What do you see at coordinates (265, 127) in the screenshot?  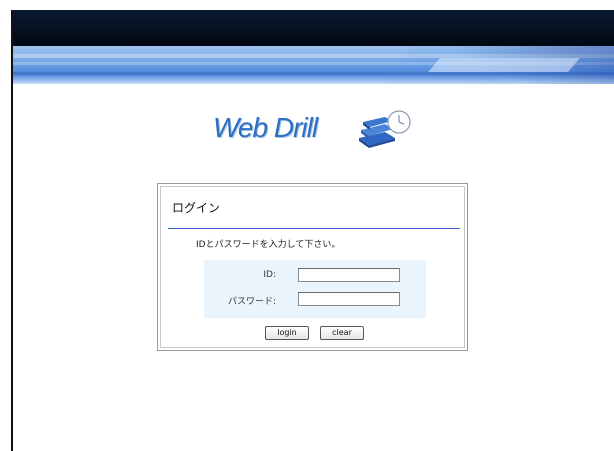 I see `logo-text: Web Drill` at bounding box center [265, 127].